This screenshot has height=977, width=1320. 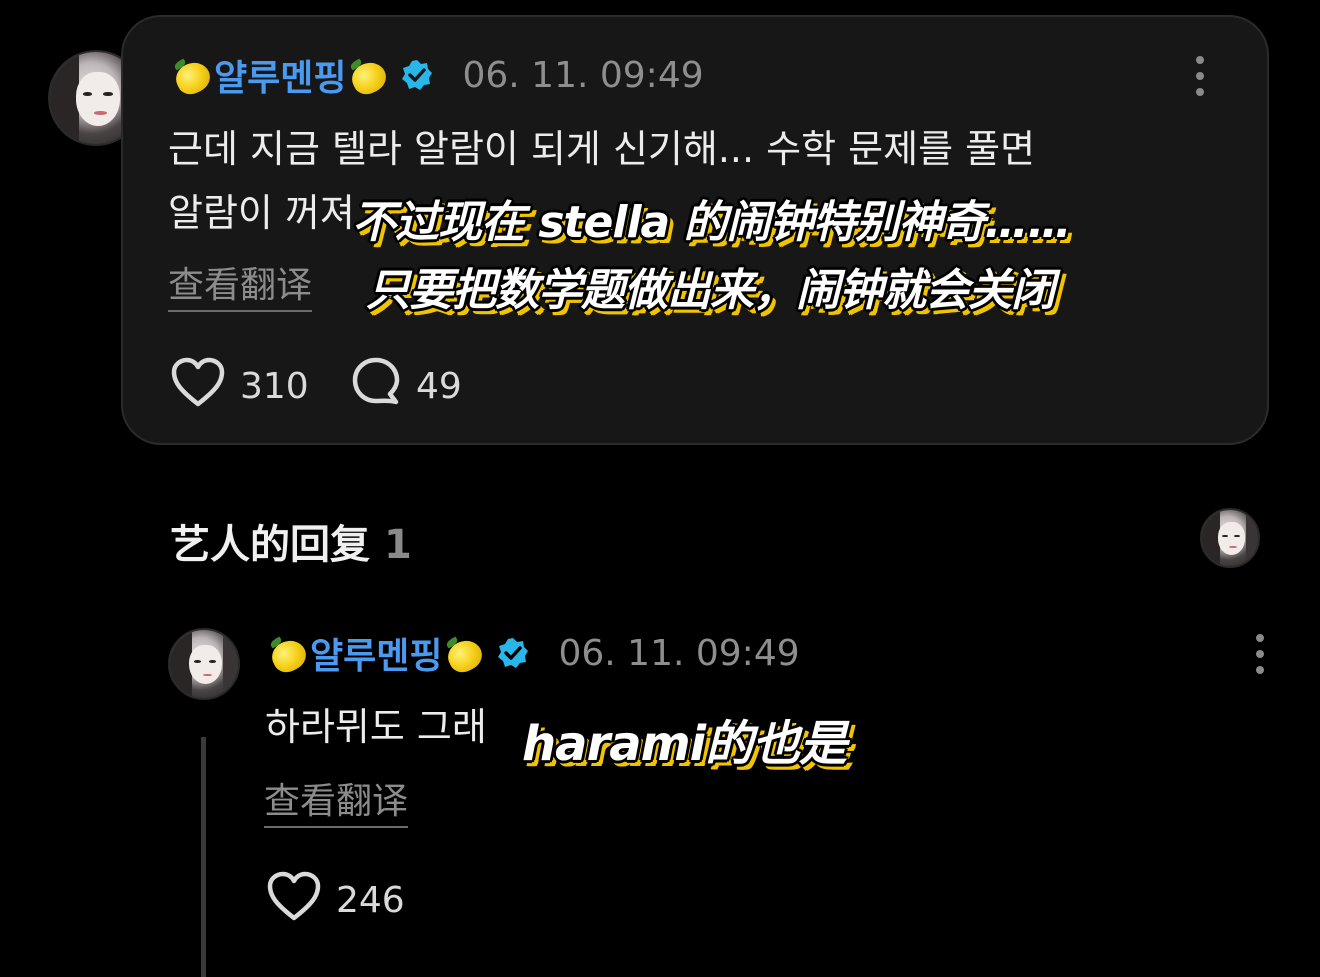 I want to click on reply-username: 얄루멘핑, so click(x=376, y=653).